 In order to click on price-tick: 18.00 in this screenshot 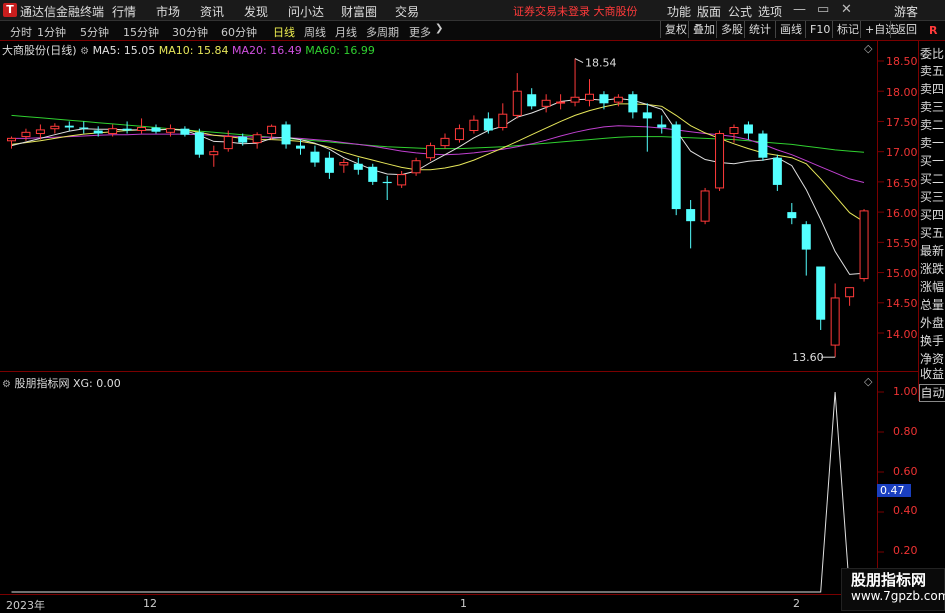, I will do `click(902, 92)`.